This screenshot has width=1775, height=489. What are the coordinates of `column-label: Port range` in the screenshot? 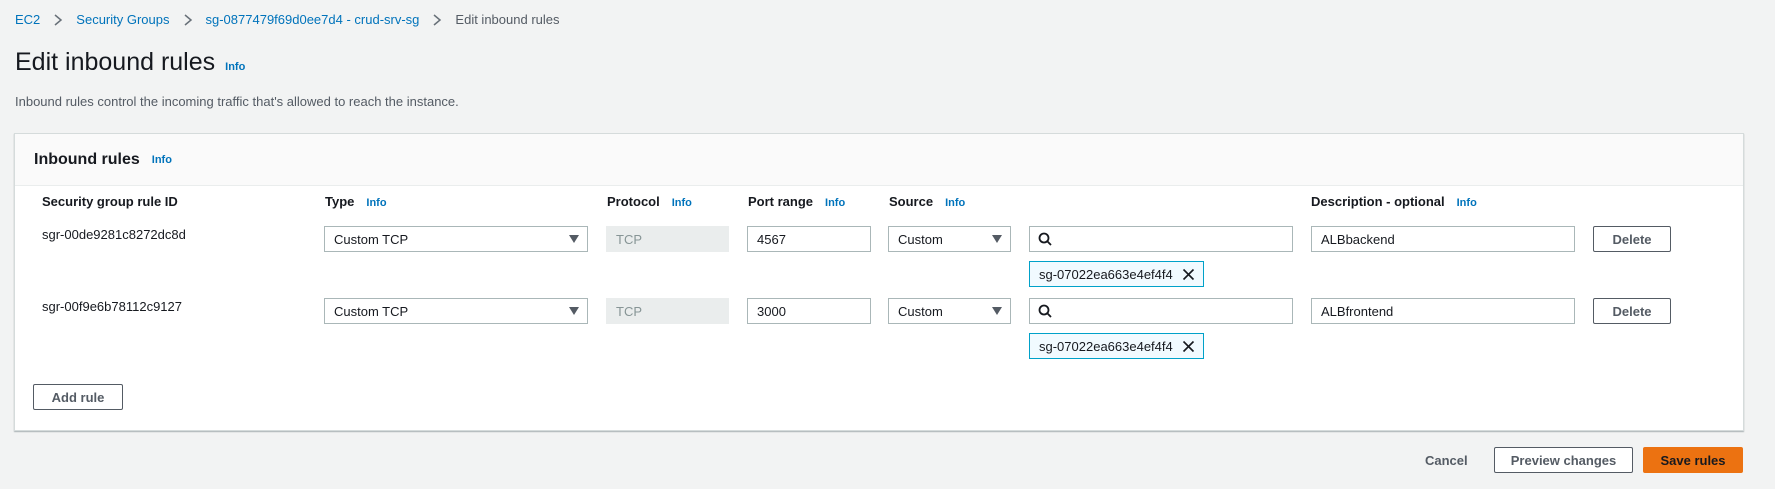 It's located at (781, 201).